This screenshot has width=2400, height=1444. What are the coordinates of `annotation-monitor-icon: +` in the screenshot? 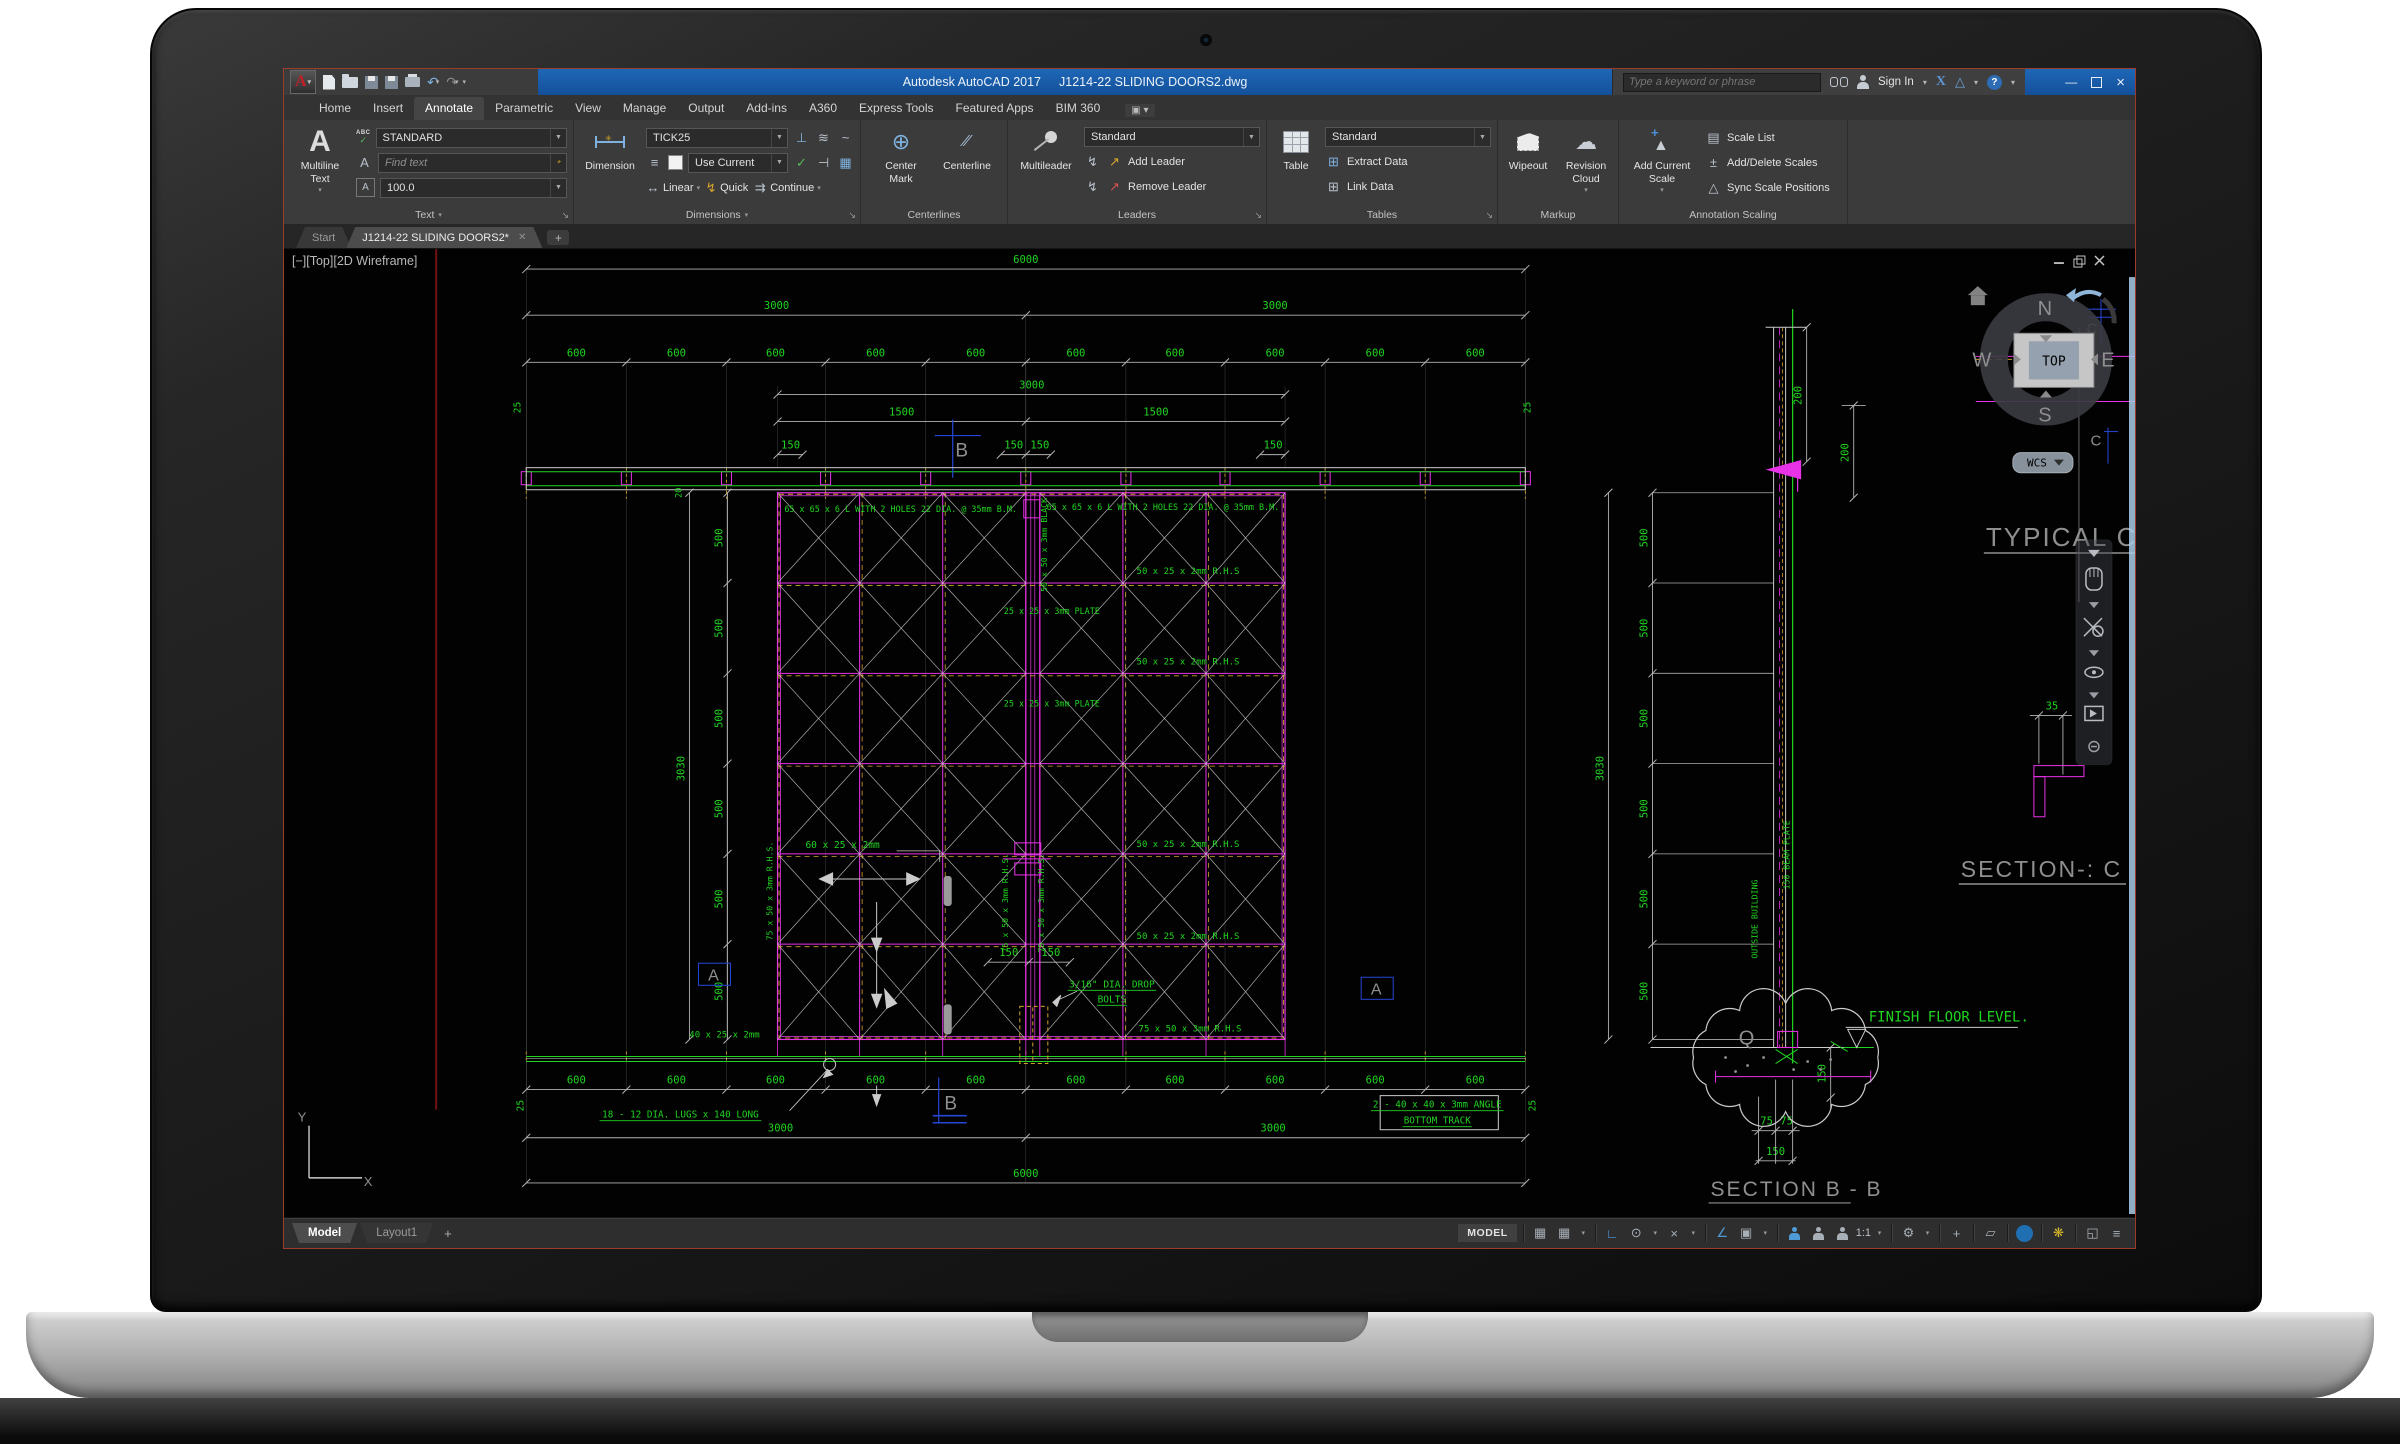 It's located at (1956, 1233).